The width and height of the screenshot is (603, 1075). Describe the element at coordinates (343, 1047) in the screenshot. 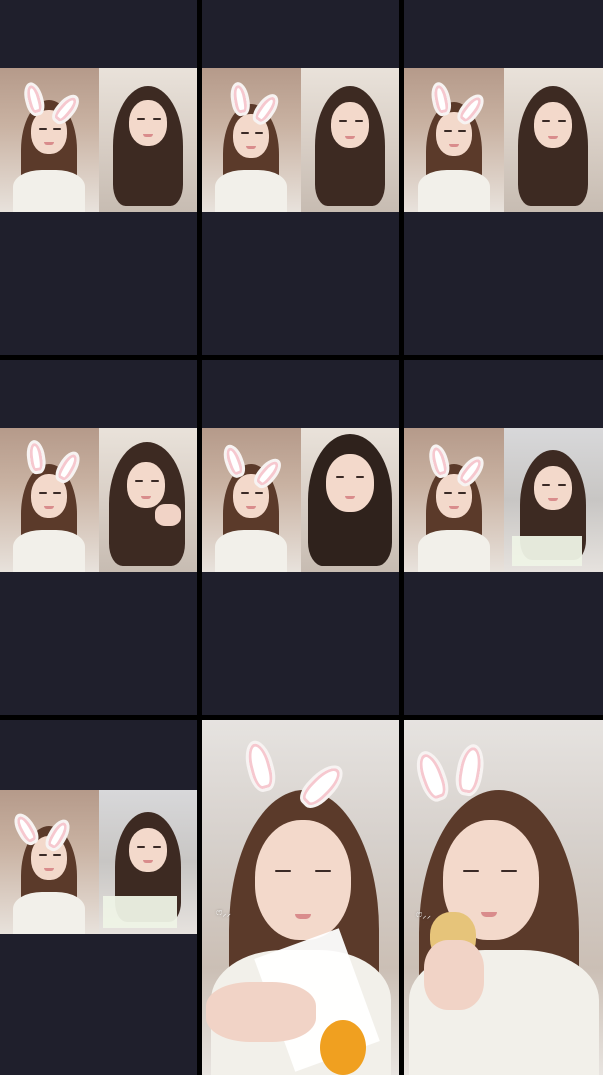

I see `orange` at that location.